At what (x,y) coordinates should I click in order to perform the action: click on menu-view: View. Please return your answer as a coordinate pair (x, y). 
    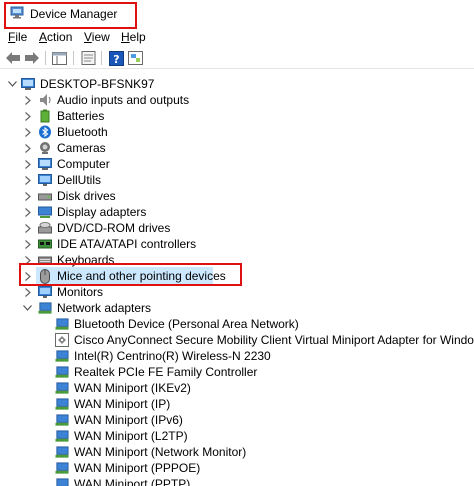
    Looking at the image, I should click on (97, 37).